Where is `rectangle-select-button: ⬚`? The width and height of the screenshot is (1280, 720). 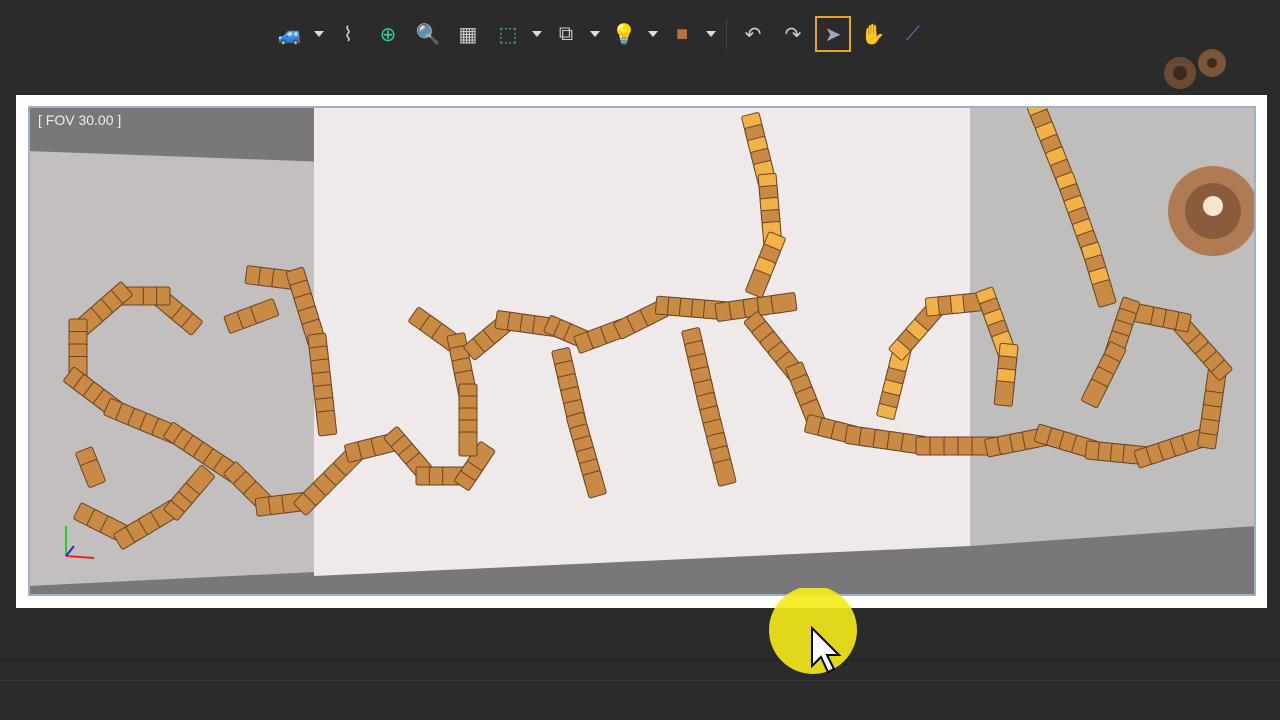 rectangle-select-button: ⬚ is located at coordinates (508, 34).